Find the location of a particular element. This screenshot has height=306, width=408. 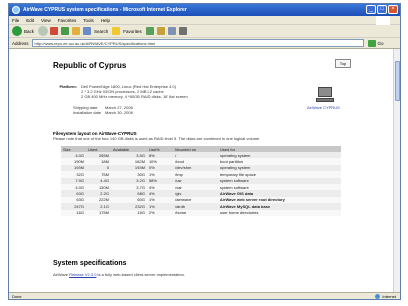

address-label: Address is located at coordinates (20, 43).